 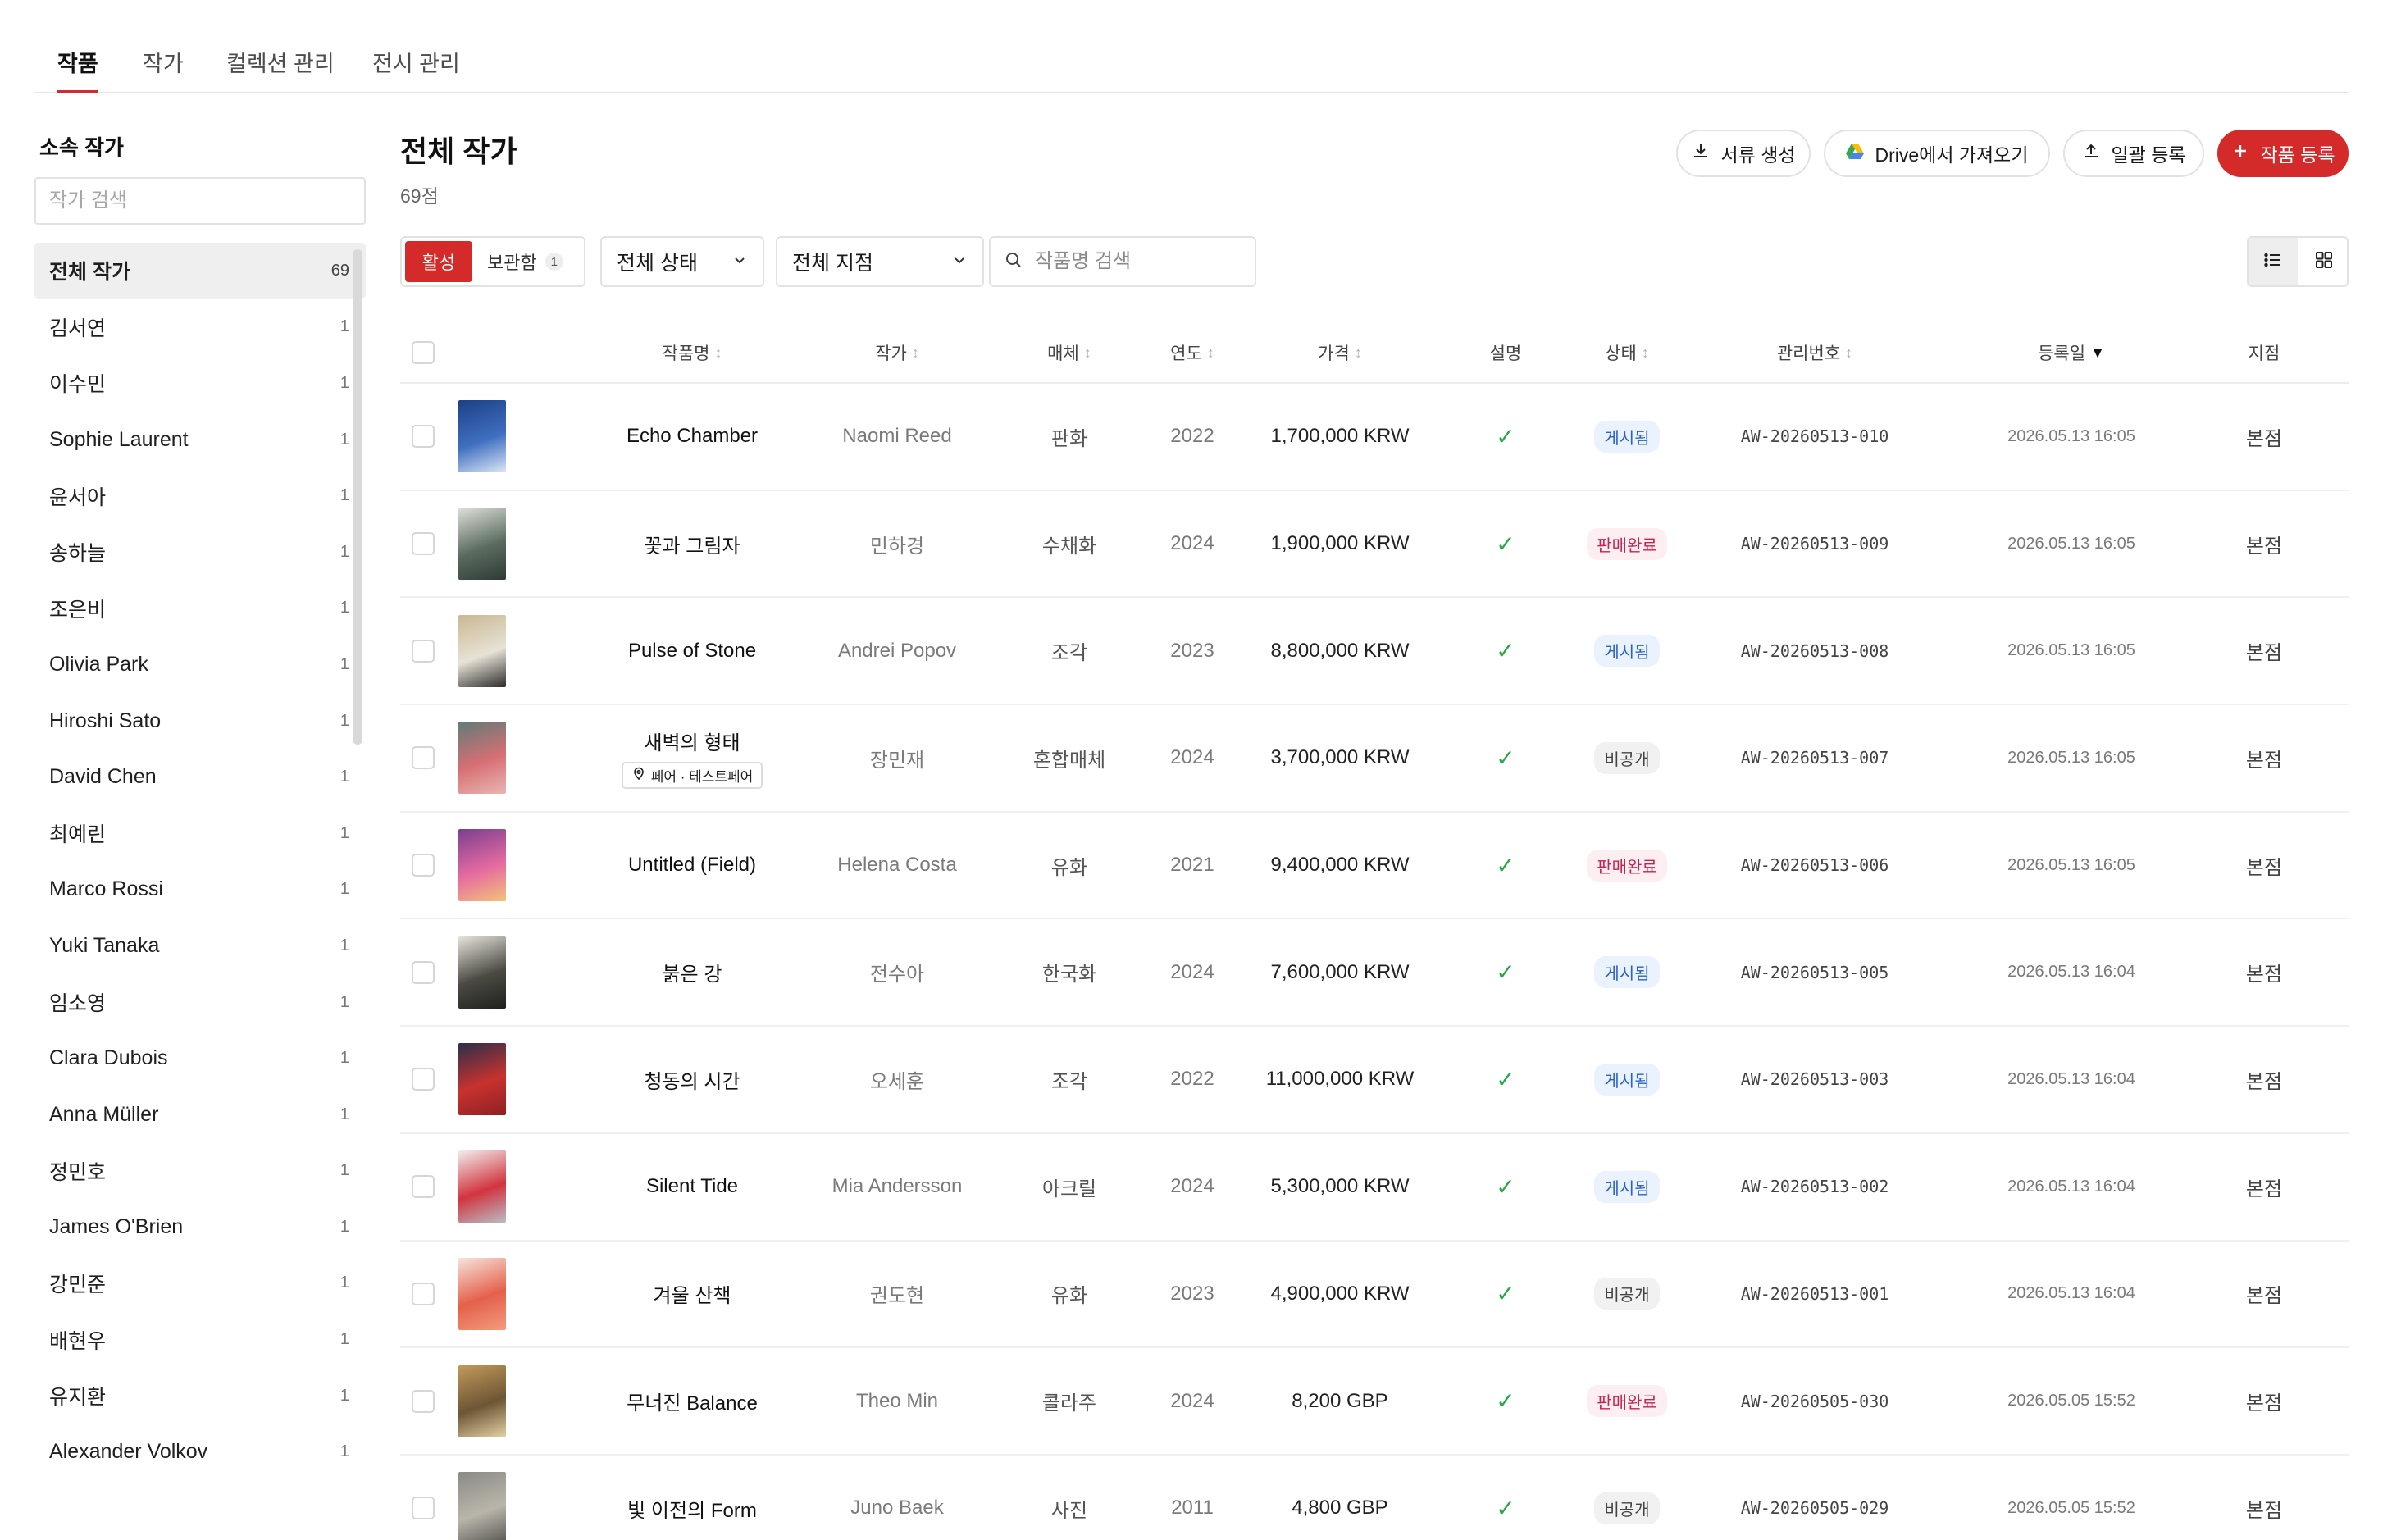 I want to click on archive-filter-button: 보관함 1, so click(x=525, y=261).